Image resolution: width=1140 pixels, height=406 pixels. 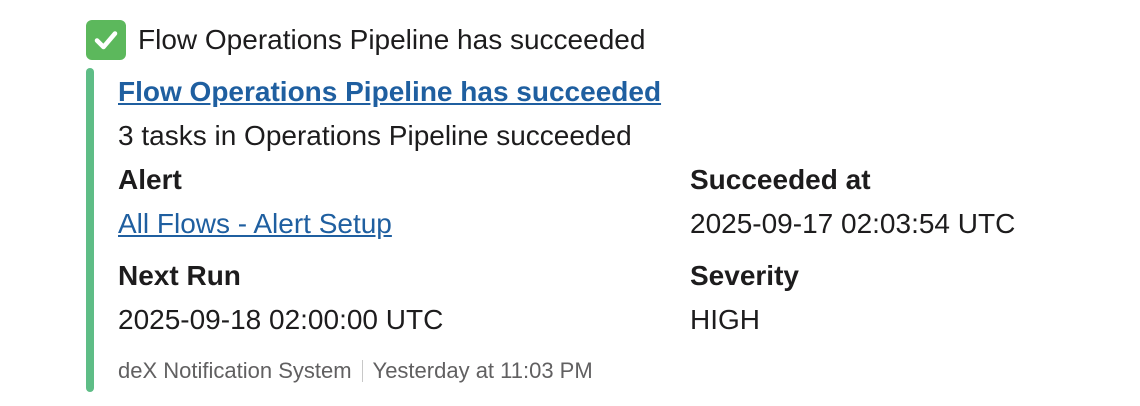 What do you see at coordinates (744, 298) in the screenshot?
I see `field-severity: Severity HIGH` at bounding box center [744, 298].